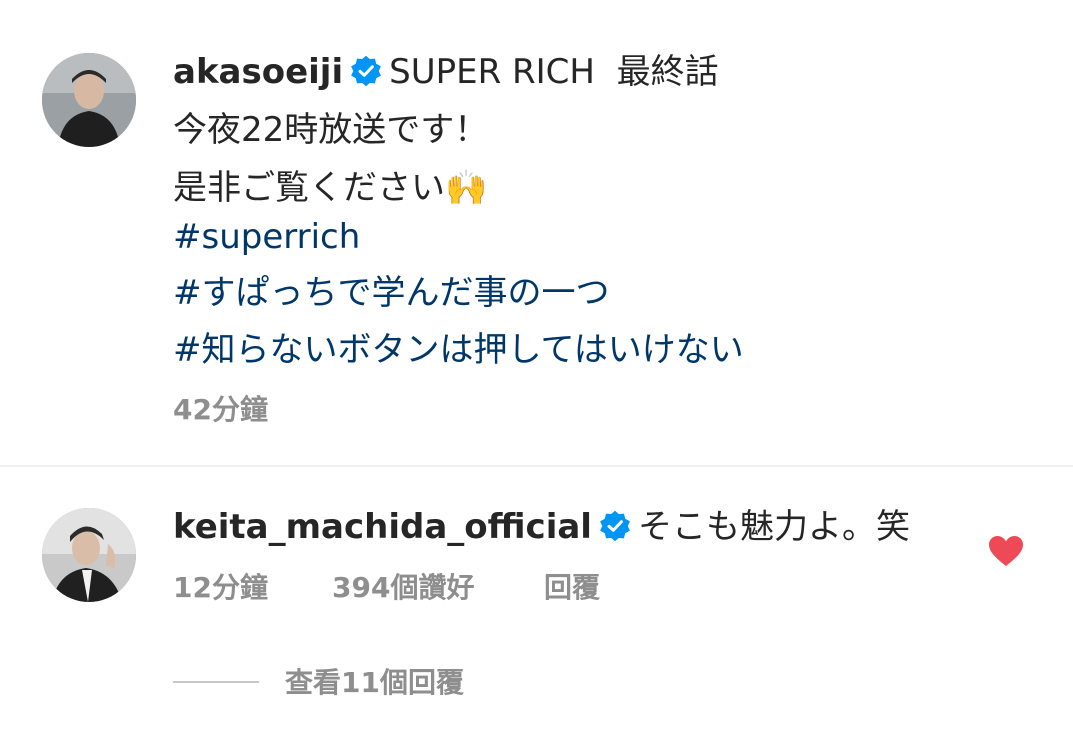 Image resolution: width=1073 pixels, height=736 pixels. I want to click on hashtag-link: #superrich, so click(266, 237).